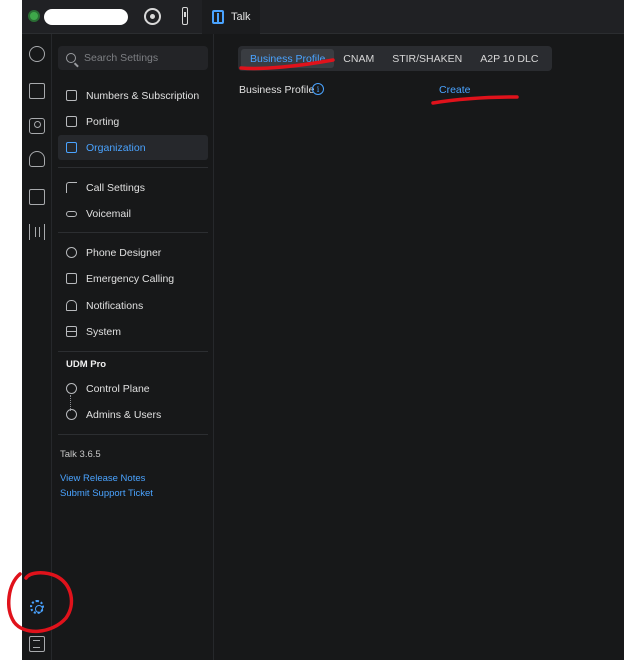 The image size is (624, 660). I want to click on release-notes-link: View Release Notes, so click(102, 478).